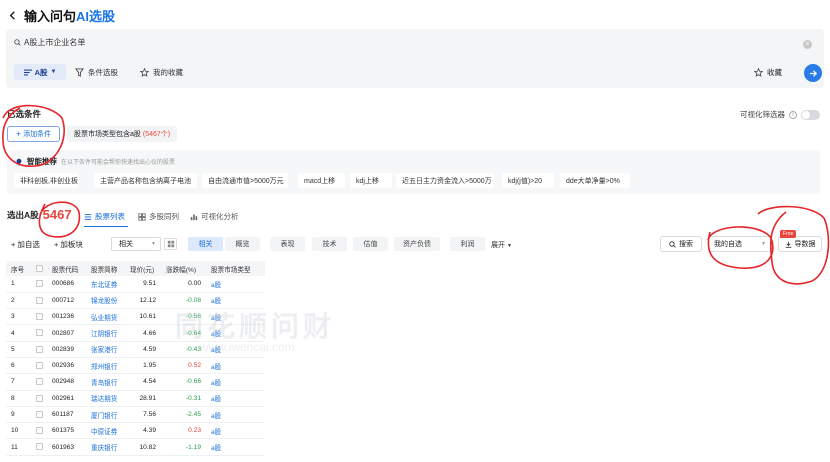 The image size is (830, 462). What do you see at coordinates (242, 244) in the screenshot?
I see `category-tab: 概览` at bounding box center [242, 244].